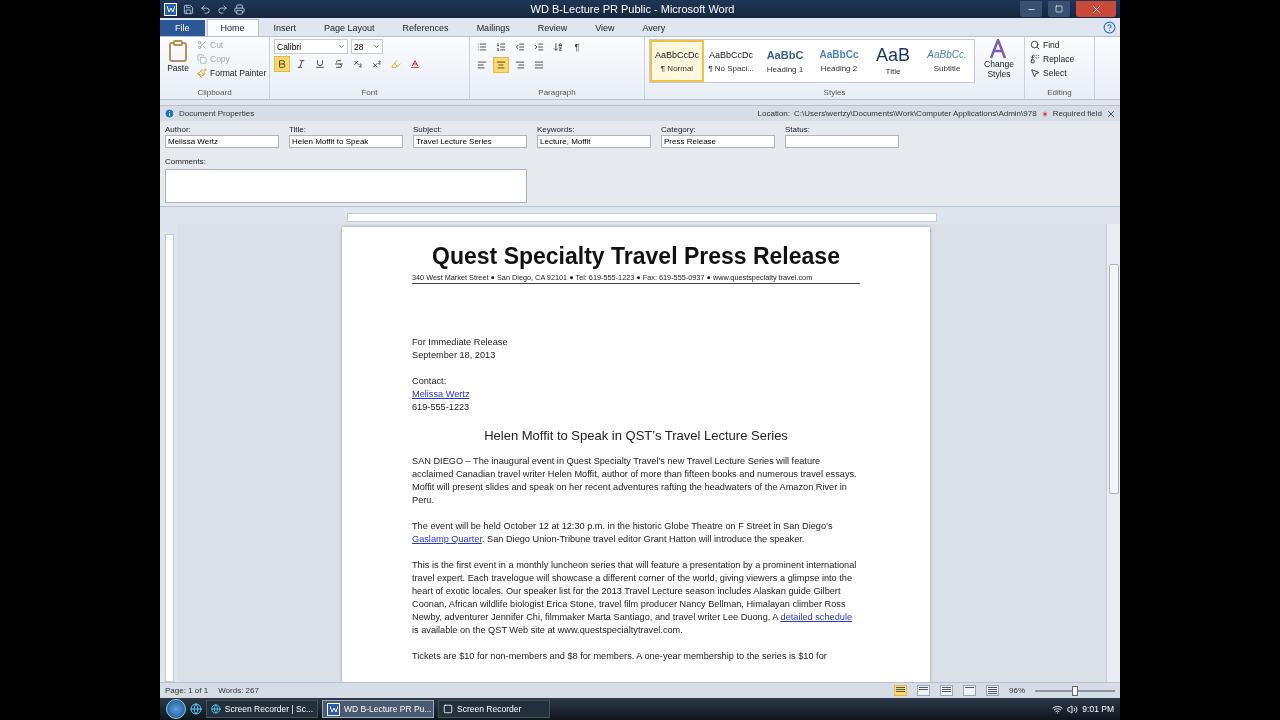 Image resolution: width=1280 pixels, height=720 pixels. What do you see at coordinates (182, 28) in the screenshot?
I see `ribbon-tab: File` at bounding box center [182, 28].